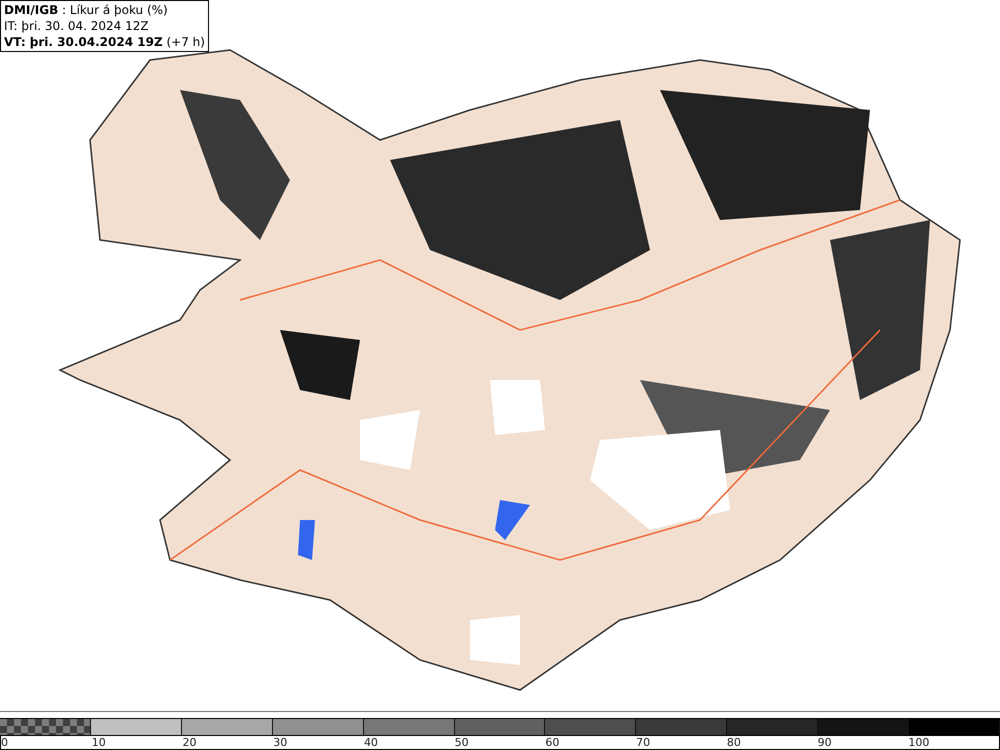  Describe the element at coordinates (280, 742) in the screenshot. I see `legend-label: 30` at that location.